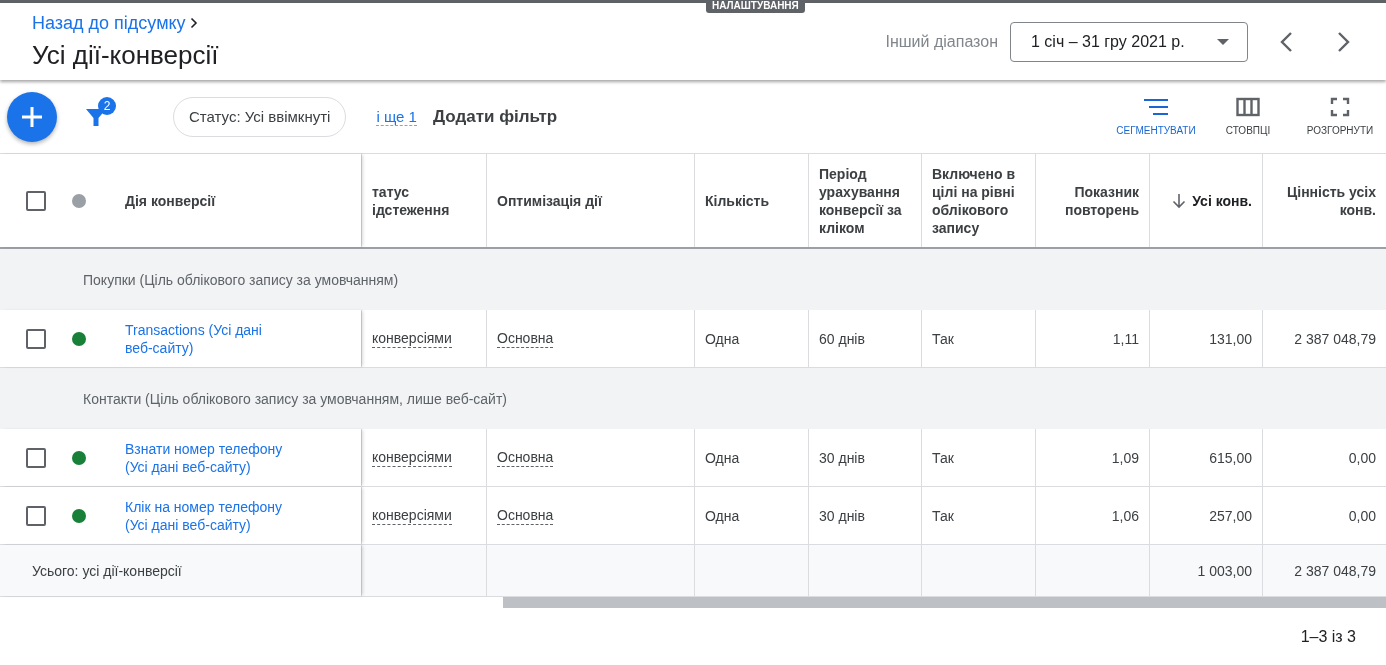 The height and width of the screenshot is (665, 1386). Describe the element at coordinates (1212, 200) in the screenshot. I see `column-header: Усі конв.` at that location.